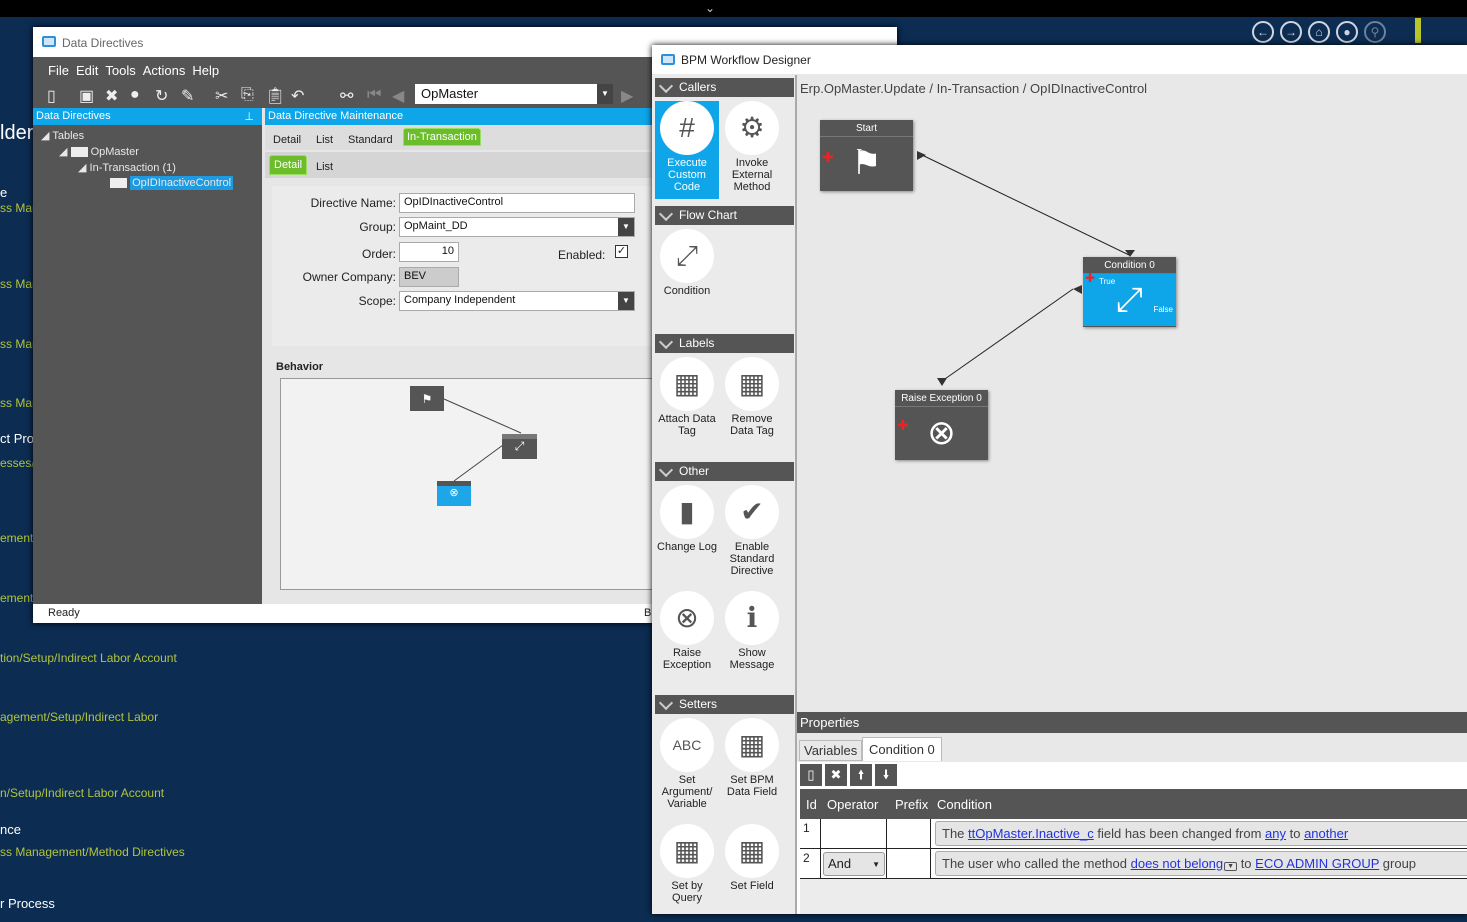 The height and width of the screenshot is (922, 1467). What do you see at coordinates (172, 183) in the screenshot?
I see `tree-item-directive: OpIDInactiveControl` at bounding box center [172, 183].